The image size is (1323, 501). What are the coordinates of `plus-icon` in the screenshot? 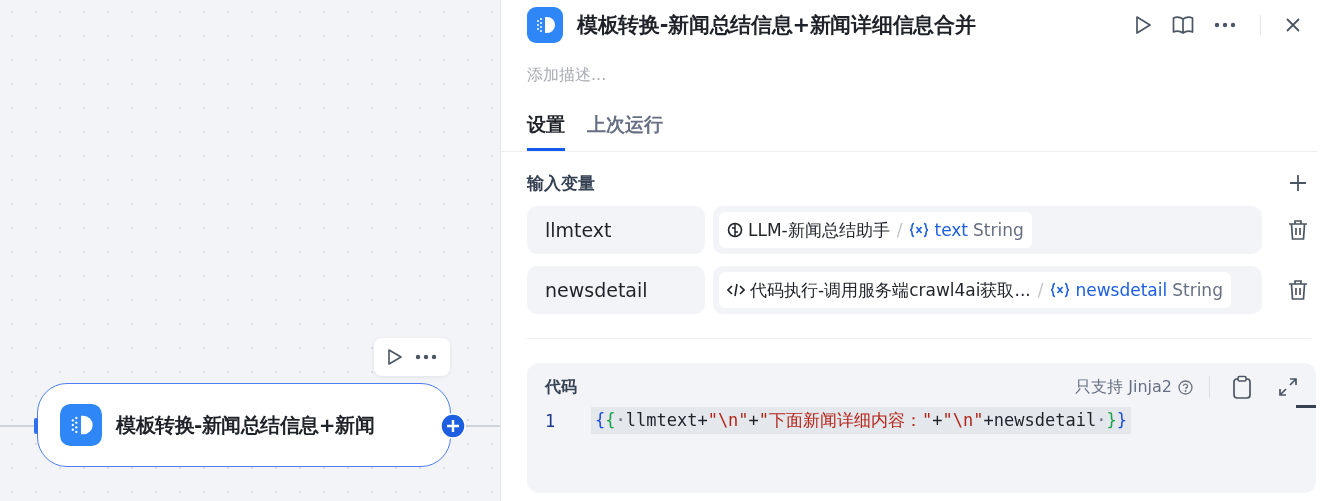 It's located at (1298, 183).